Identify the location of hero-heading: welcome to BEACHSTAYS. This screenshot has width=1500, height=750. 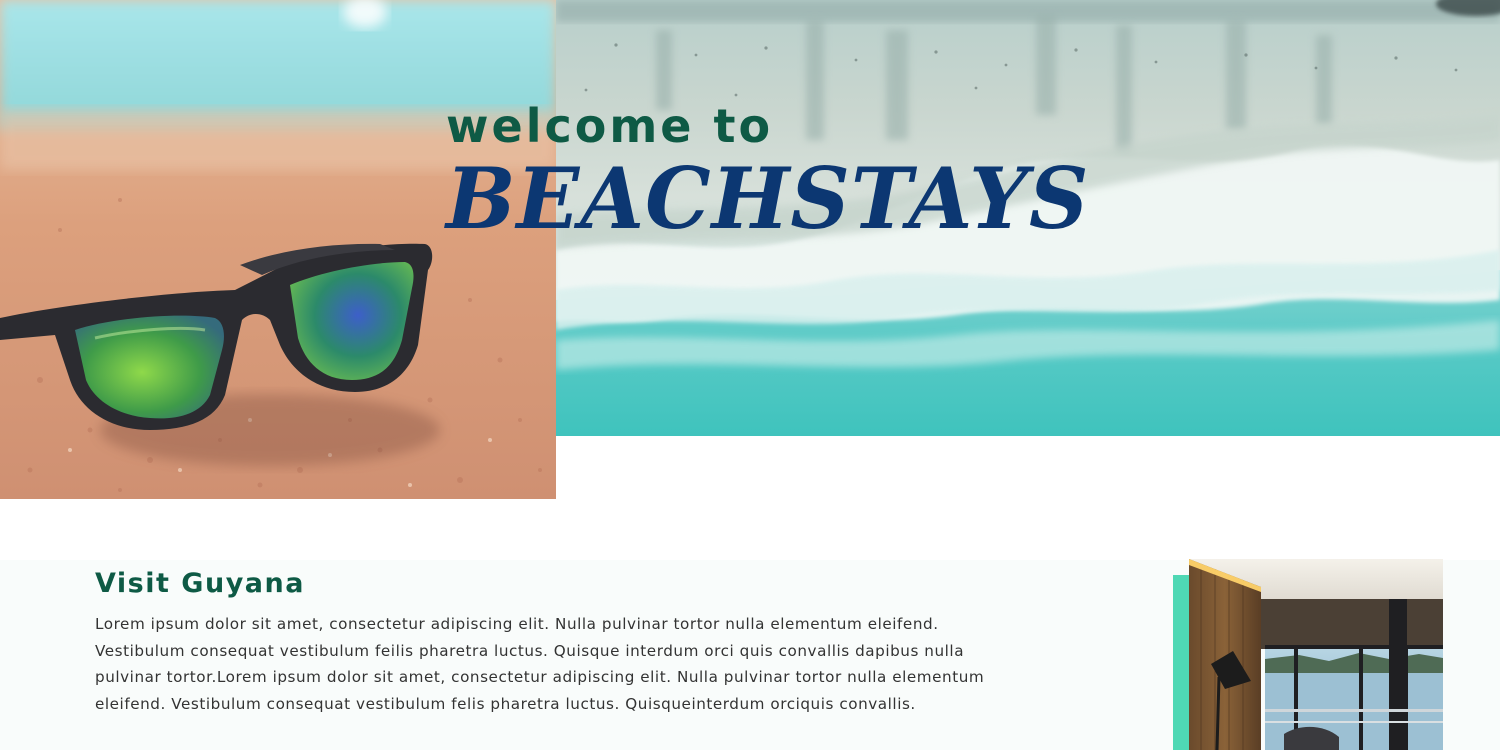
(796, 171).